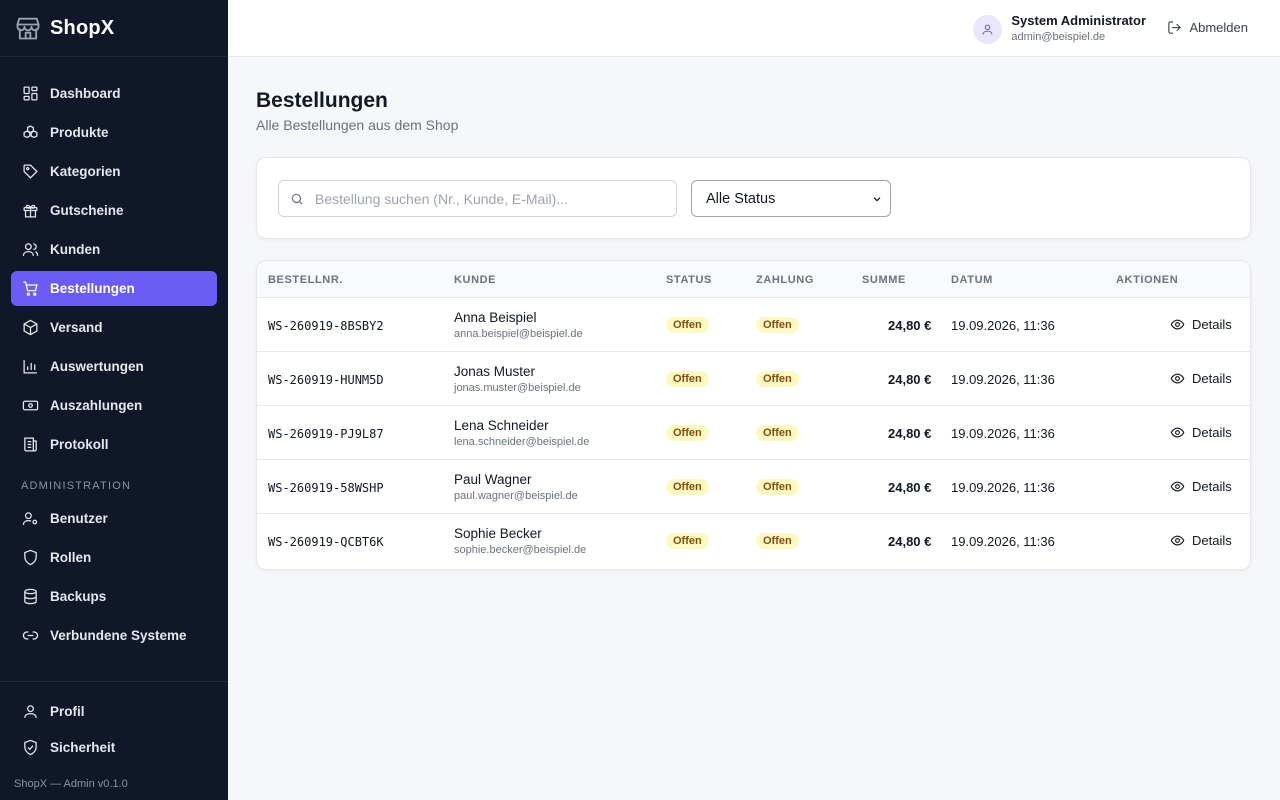  Describe the element at coordinates (30, 405) in the screenshot. I see `banknote-icon` at that location.